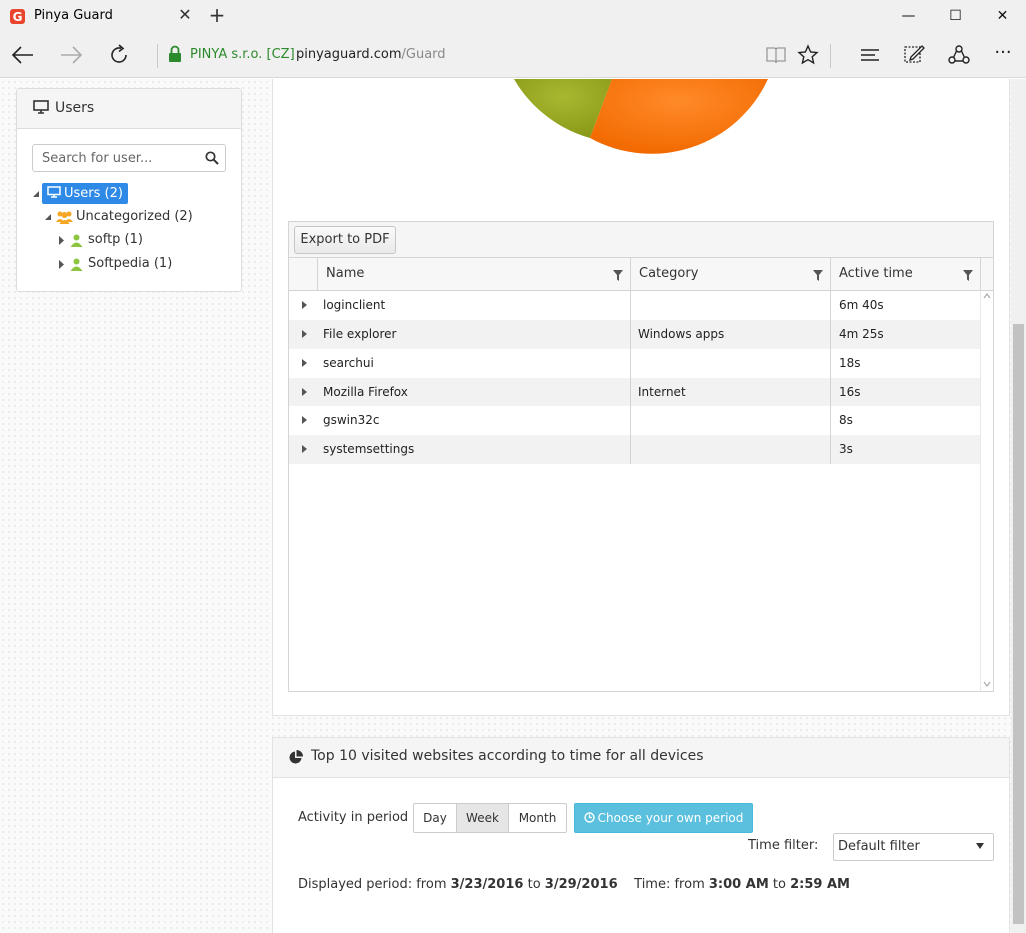  Describe the element at coordinates (157, 56) in the screenshot. I see `address-separator` at that location.